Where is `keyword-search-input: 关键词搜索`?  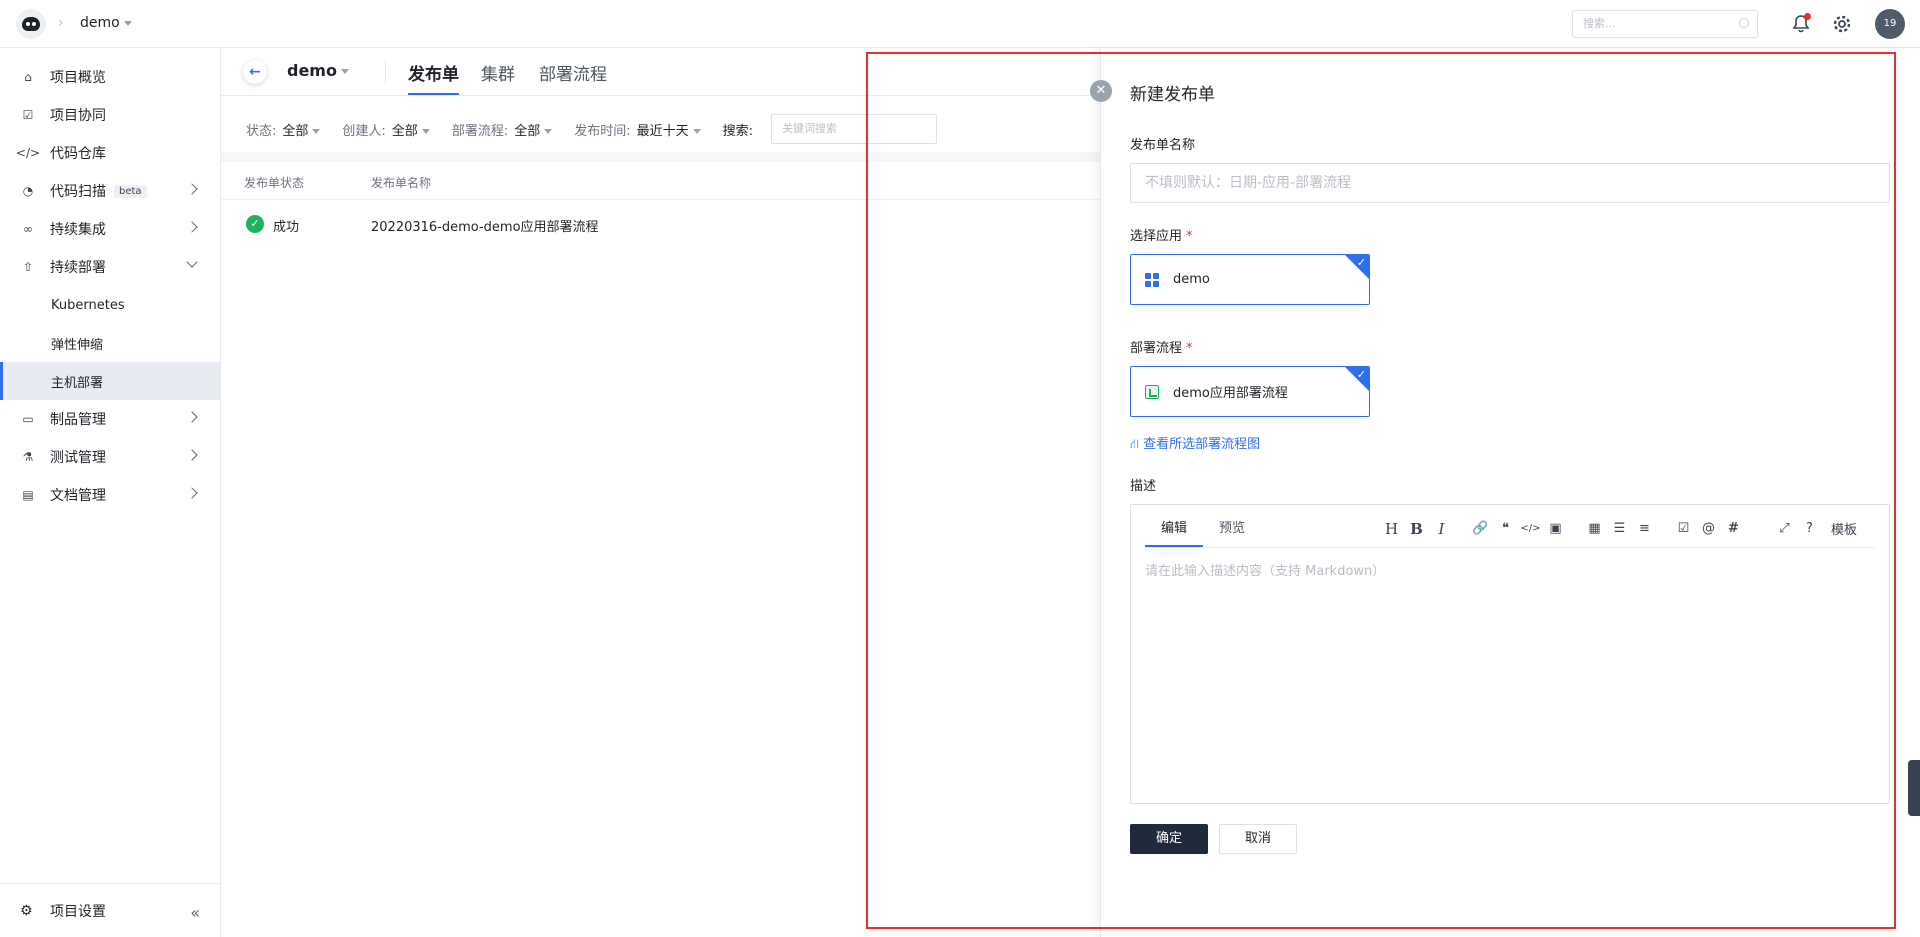
keyword-search-input: 关键词搜索 is located at coordinates (854, 129).